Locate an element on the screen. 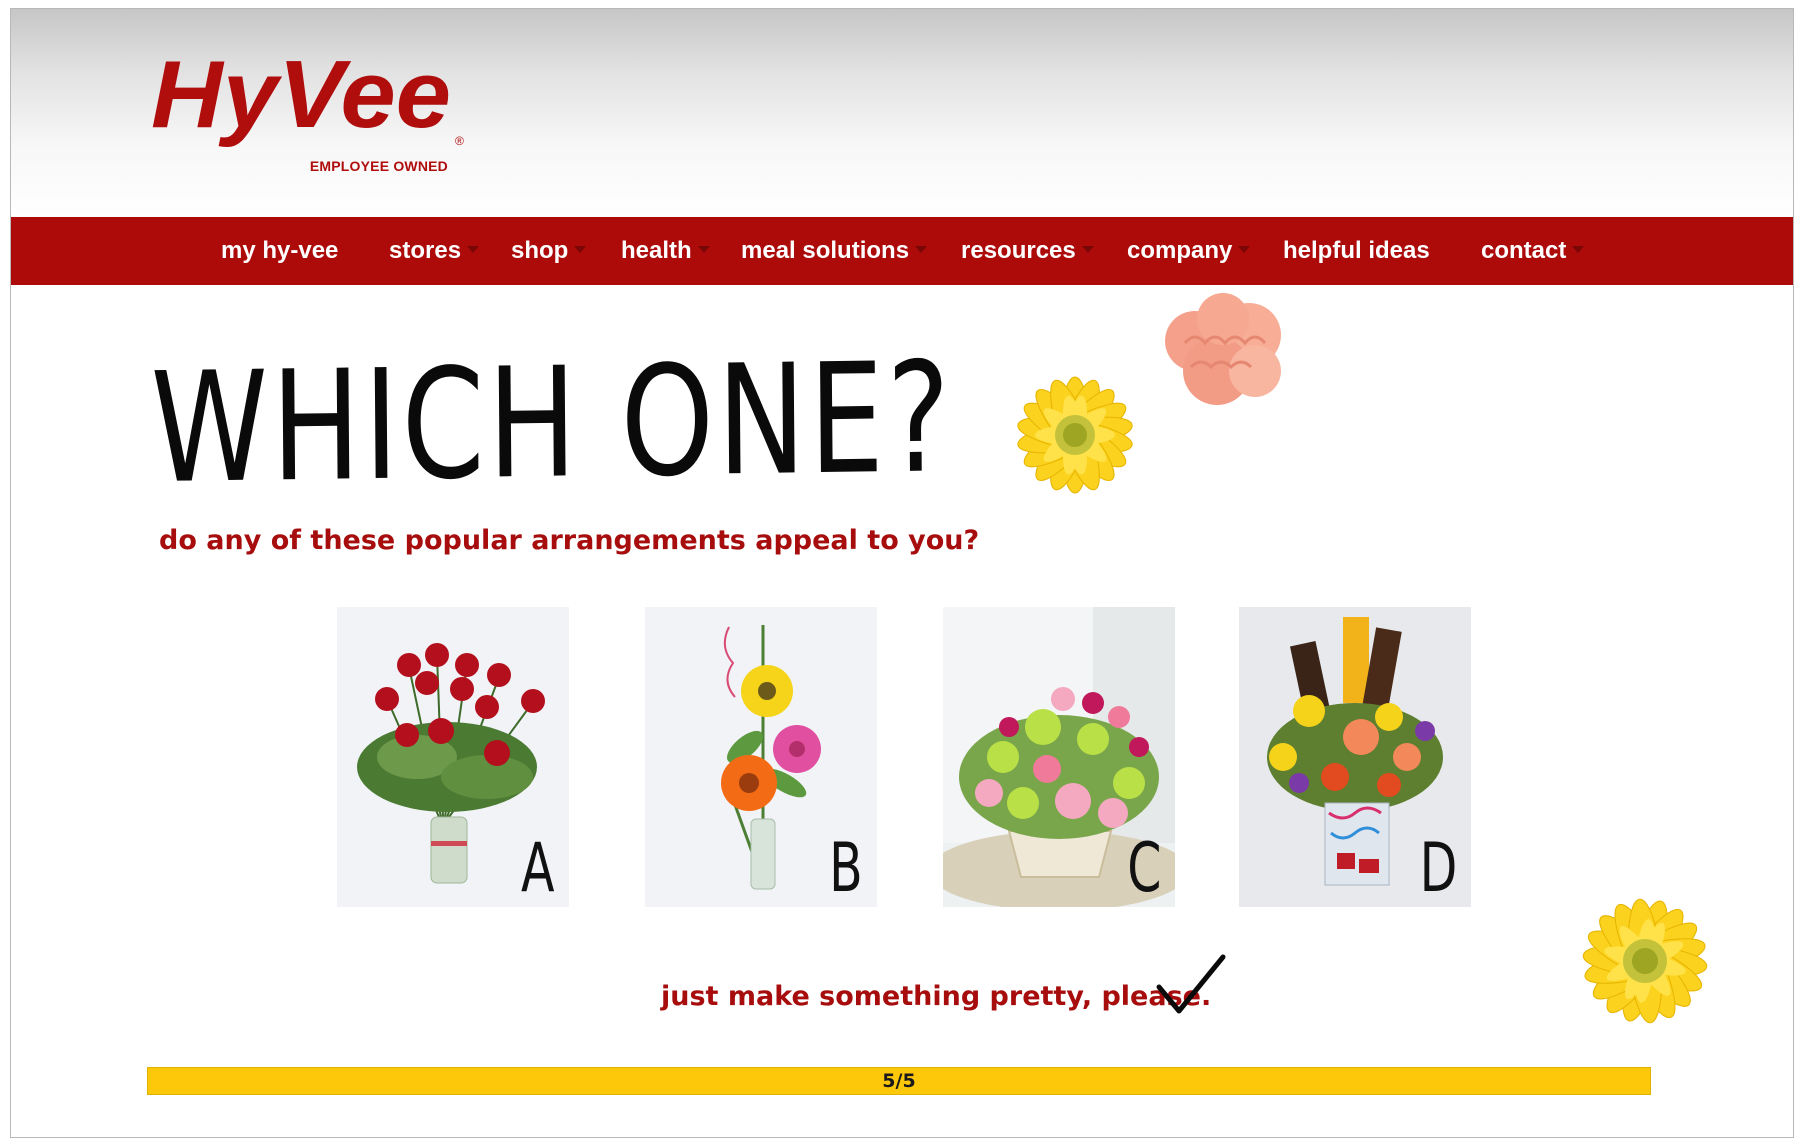 The image size is (1800, 1144). page-title: WHICH ONE? is located at coordinates (551, 424).